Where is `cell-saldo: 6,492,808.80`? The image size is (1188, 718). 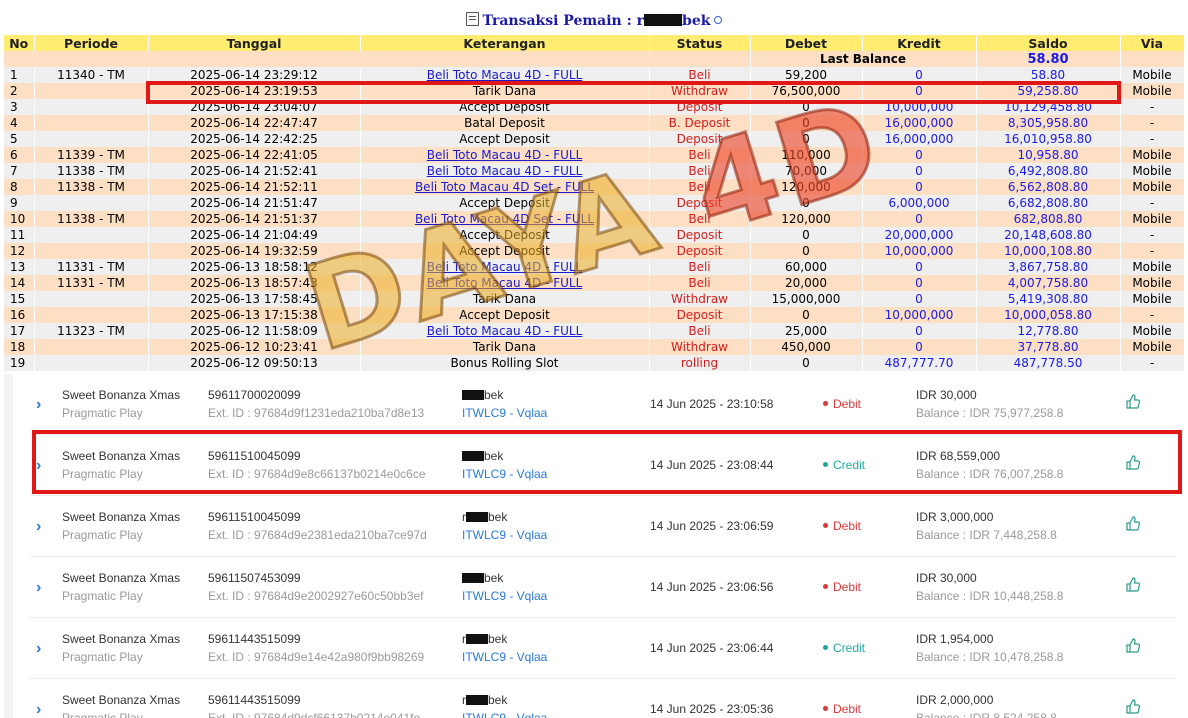
cell-saldo: 6,492,808.80 is located at coordinates (1048, 171).